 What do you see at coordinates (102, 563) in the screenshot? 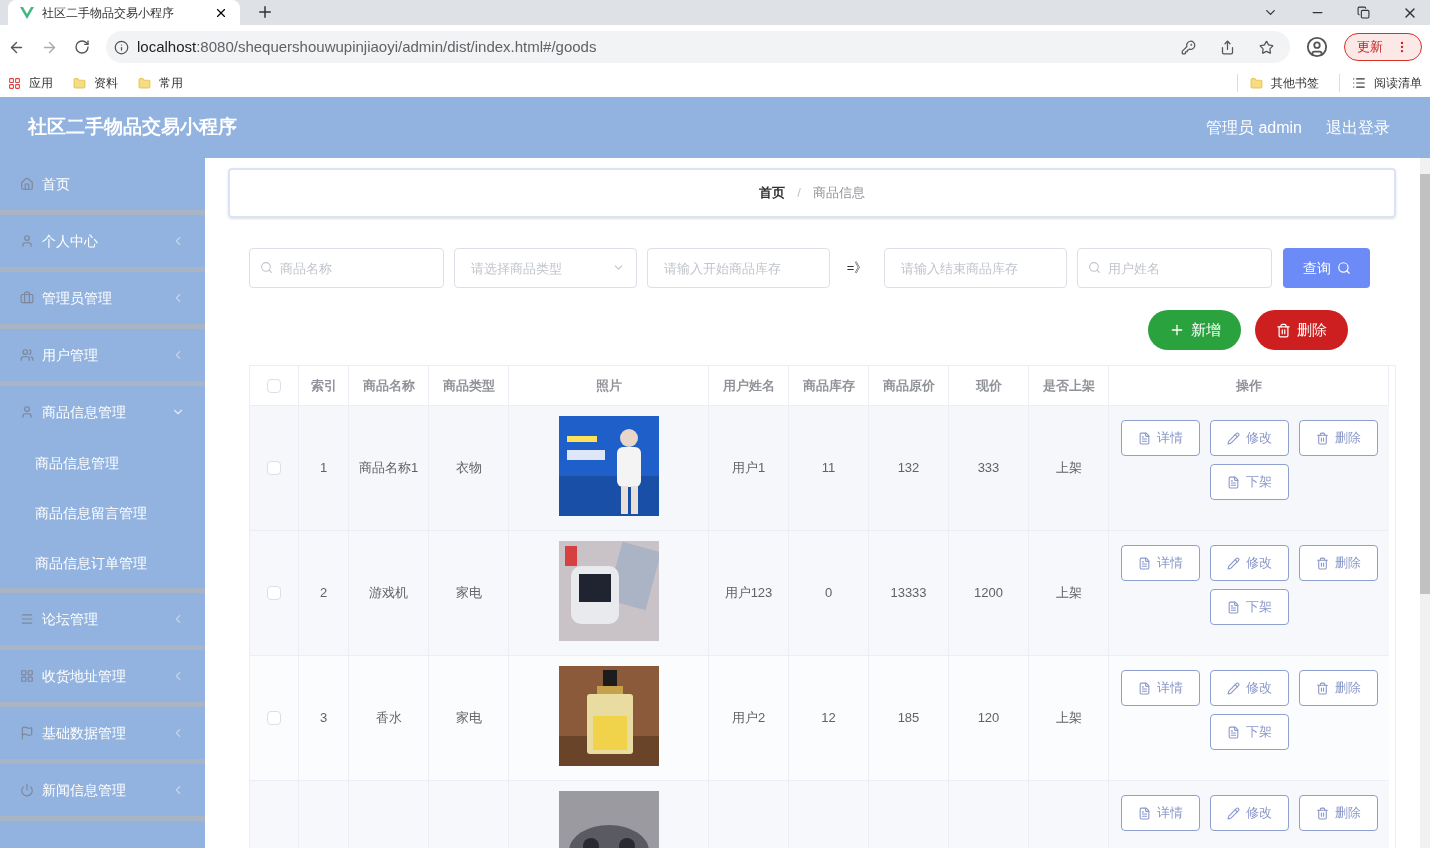
I see `submenu-item: 商品信息订单管理` at bounding box center [102, 563].